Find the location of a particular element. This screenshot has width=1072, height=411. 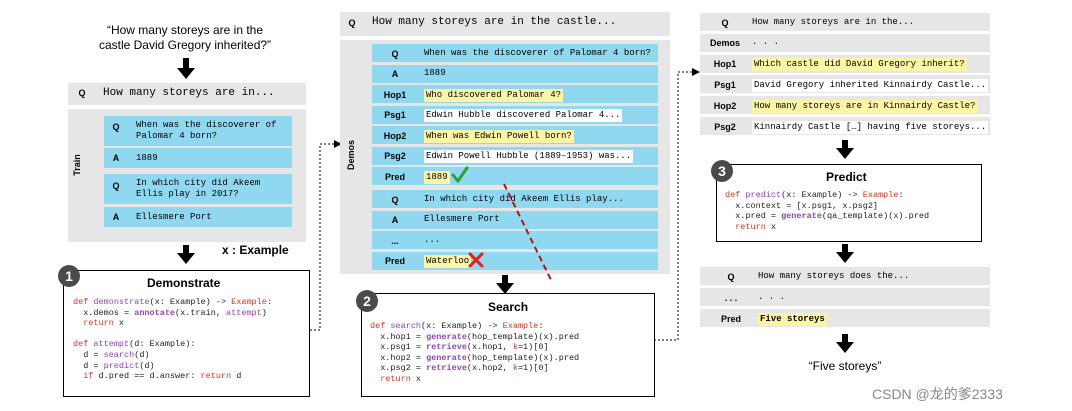

demo2-row-3-label: Pred is located at coordinates (394, 261).